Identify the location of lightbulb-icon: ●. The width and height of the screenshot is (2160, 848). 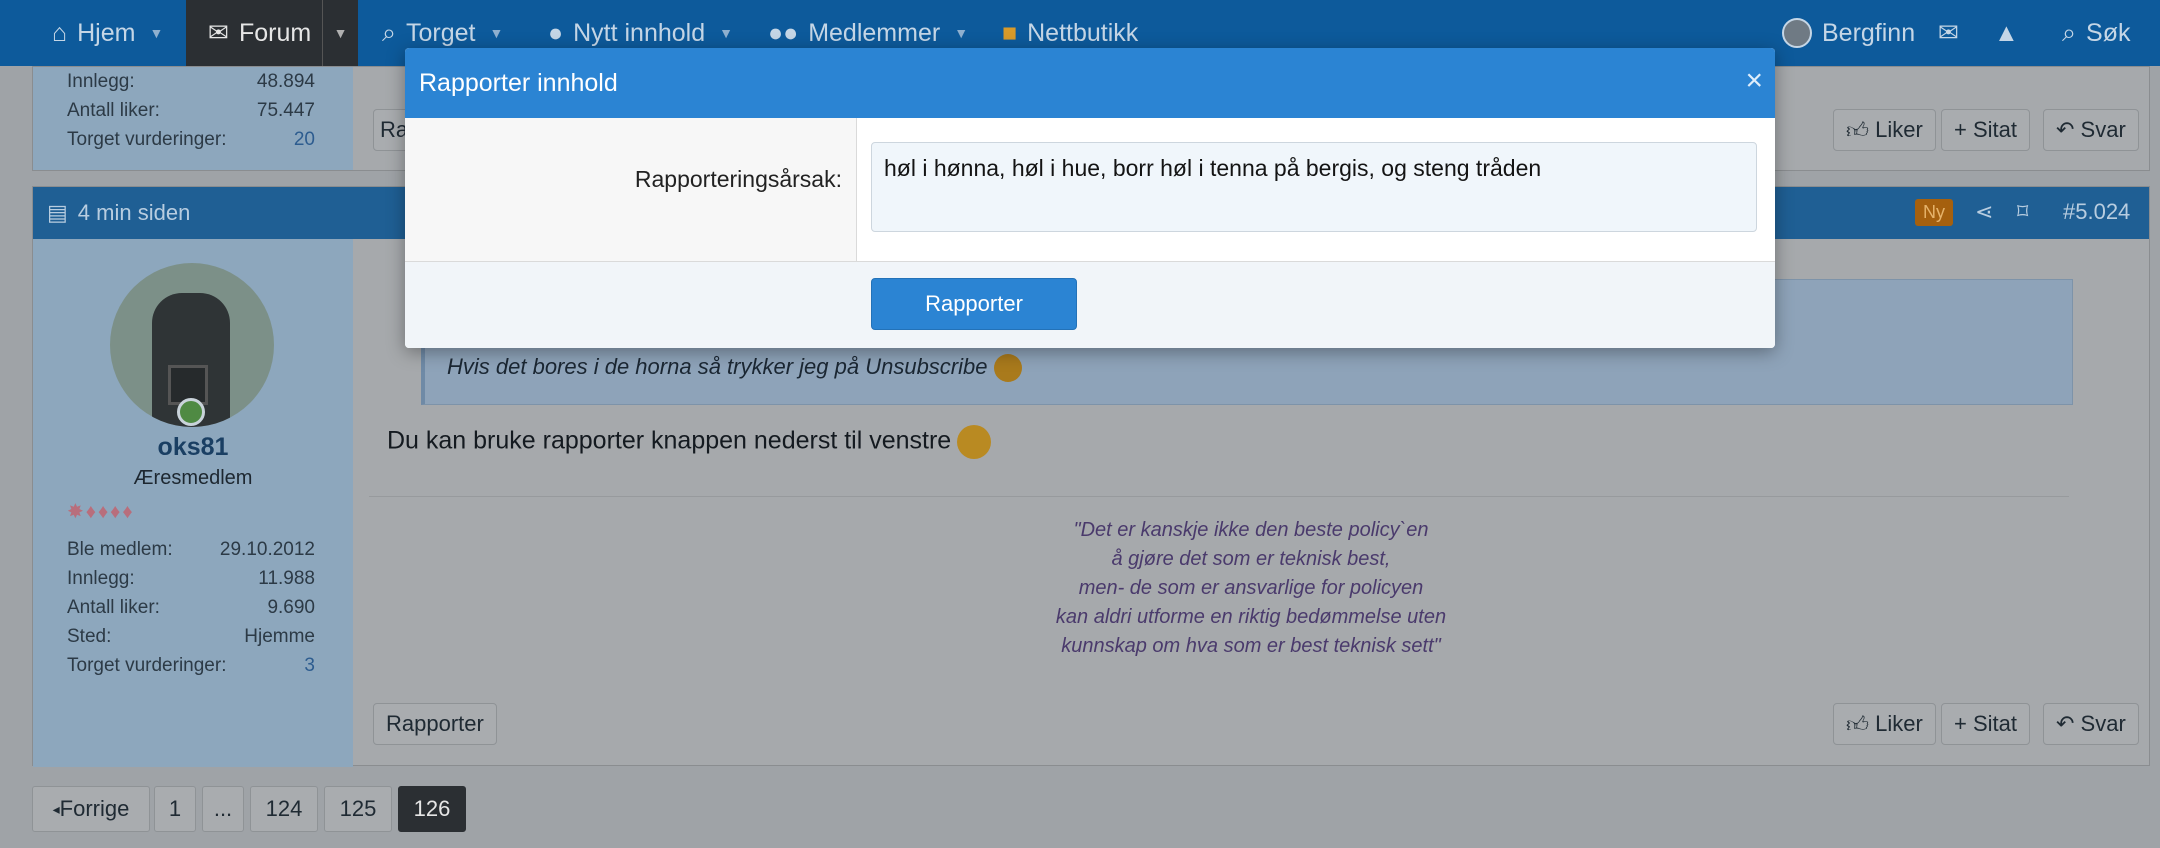
(556, 32).